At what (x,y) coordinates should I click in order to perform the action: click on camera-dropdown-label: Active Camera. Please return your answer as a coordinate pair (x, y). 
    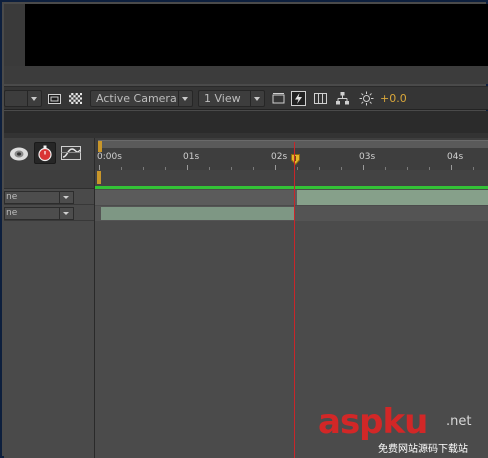
    Looking at the image, I should click on (136, 98).